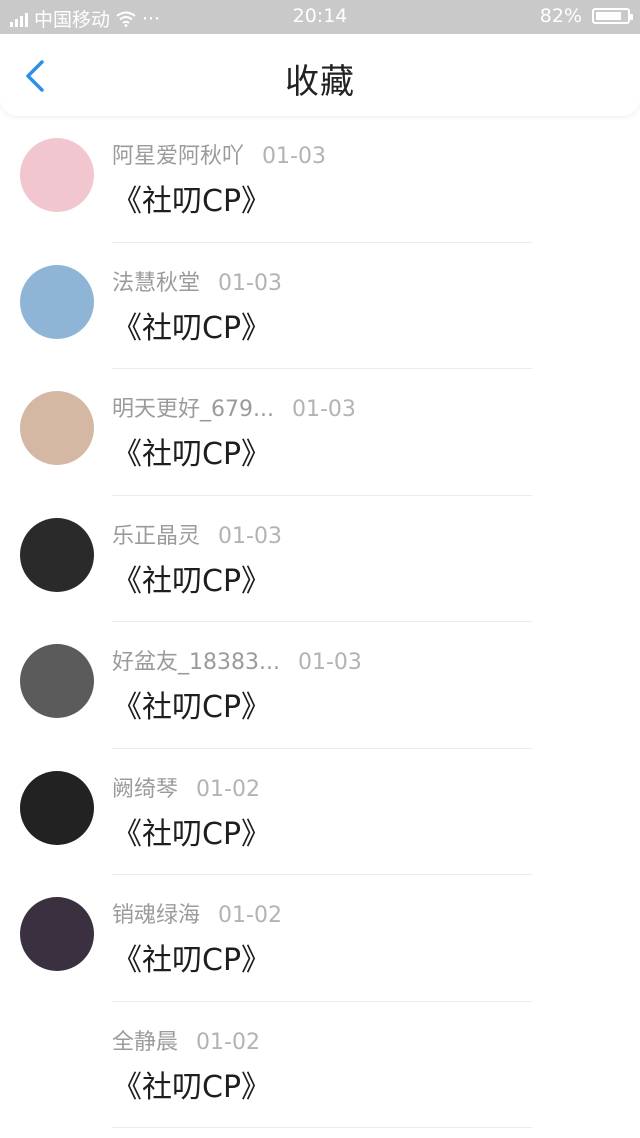  I want to click on battery-icon, so click(612, 16).